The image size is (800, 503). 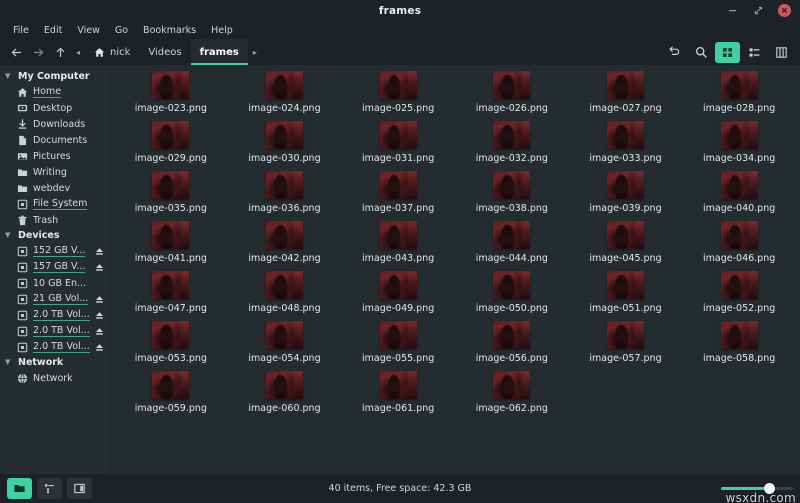 I want to click on list-view-icon, so click(x=754, y=52).